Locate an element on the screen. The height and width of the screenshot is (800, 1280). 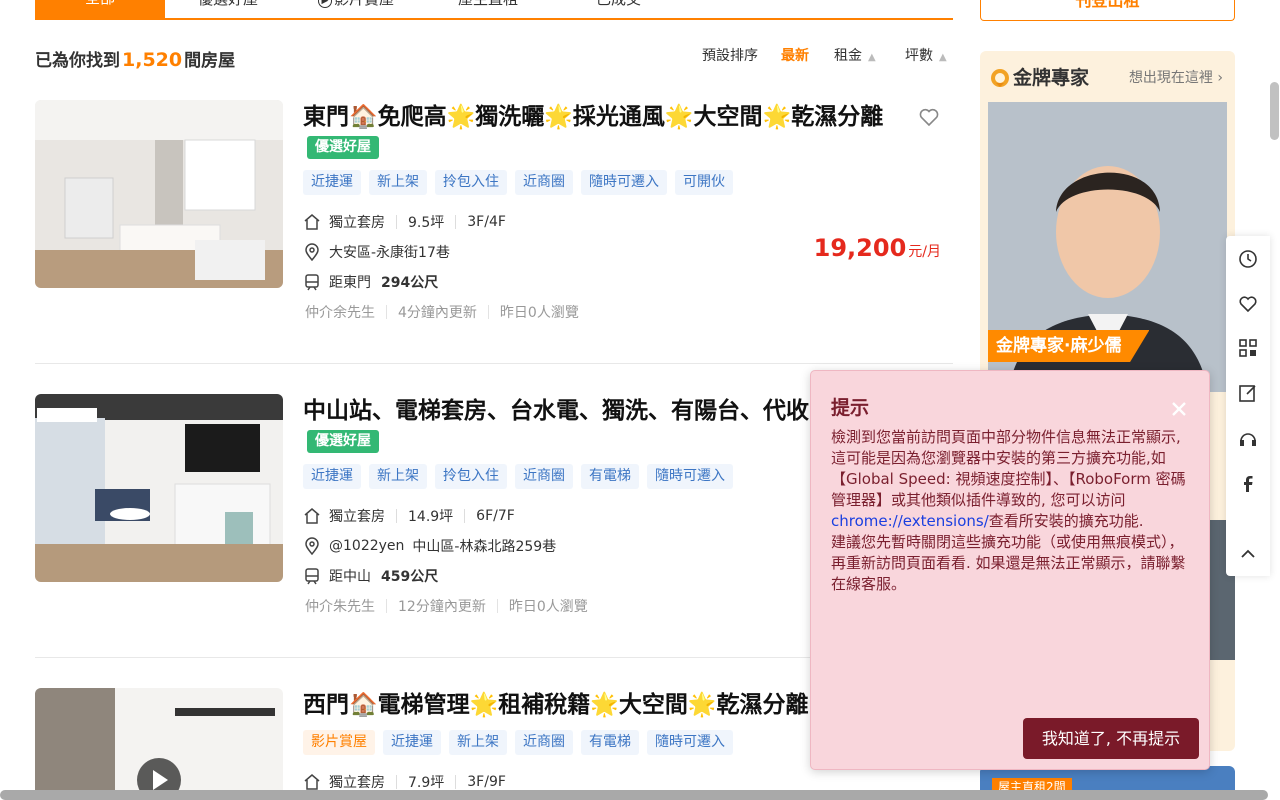
property-info: 獨立套房 7.9坪 3F/9F is located at coordinates (404, 782).